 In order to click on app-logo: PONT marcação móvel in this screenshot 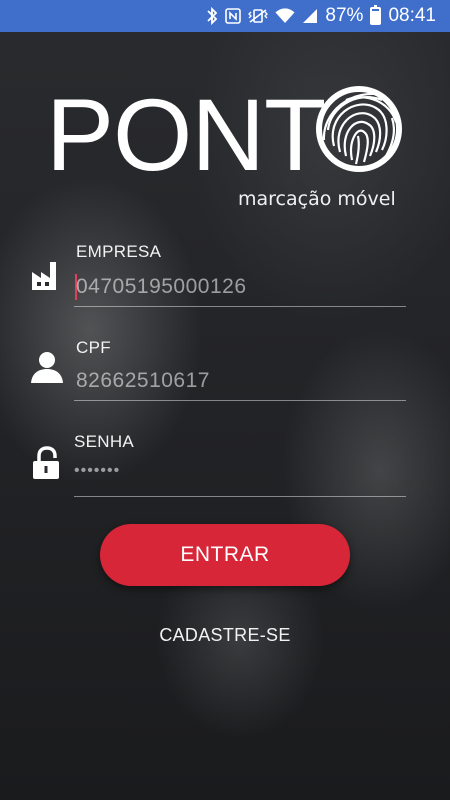, I will do `click(226, 149)`.